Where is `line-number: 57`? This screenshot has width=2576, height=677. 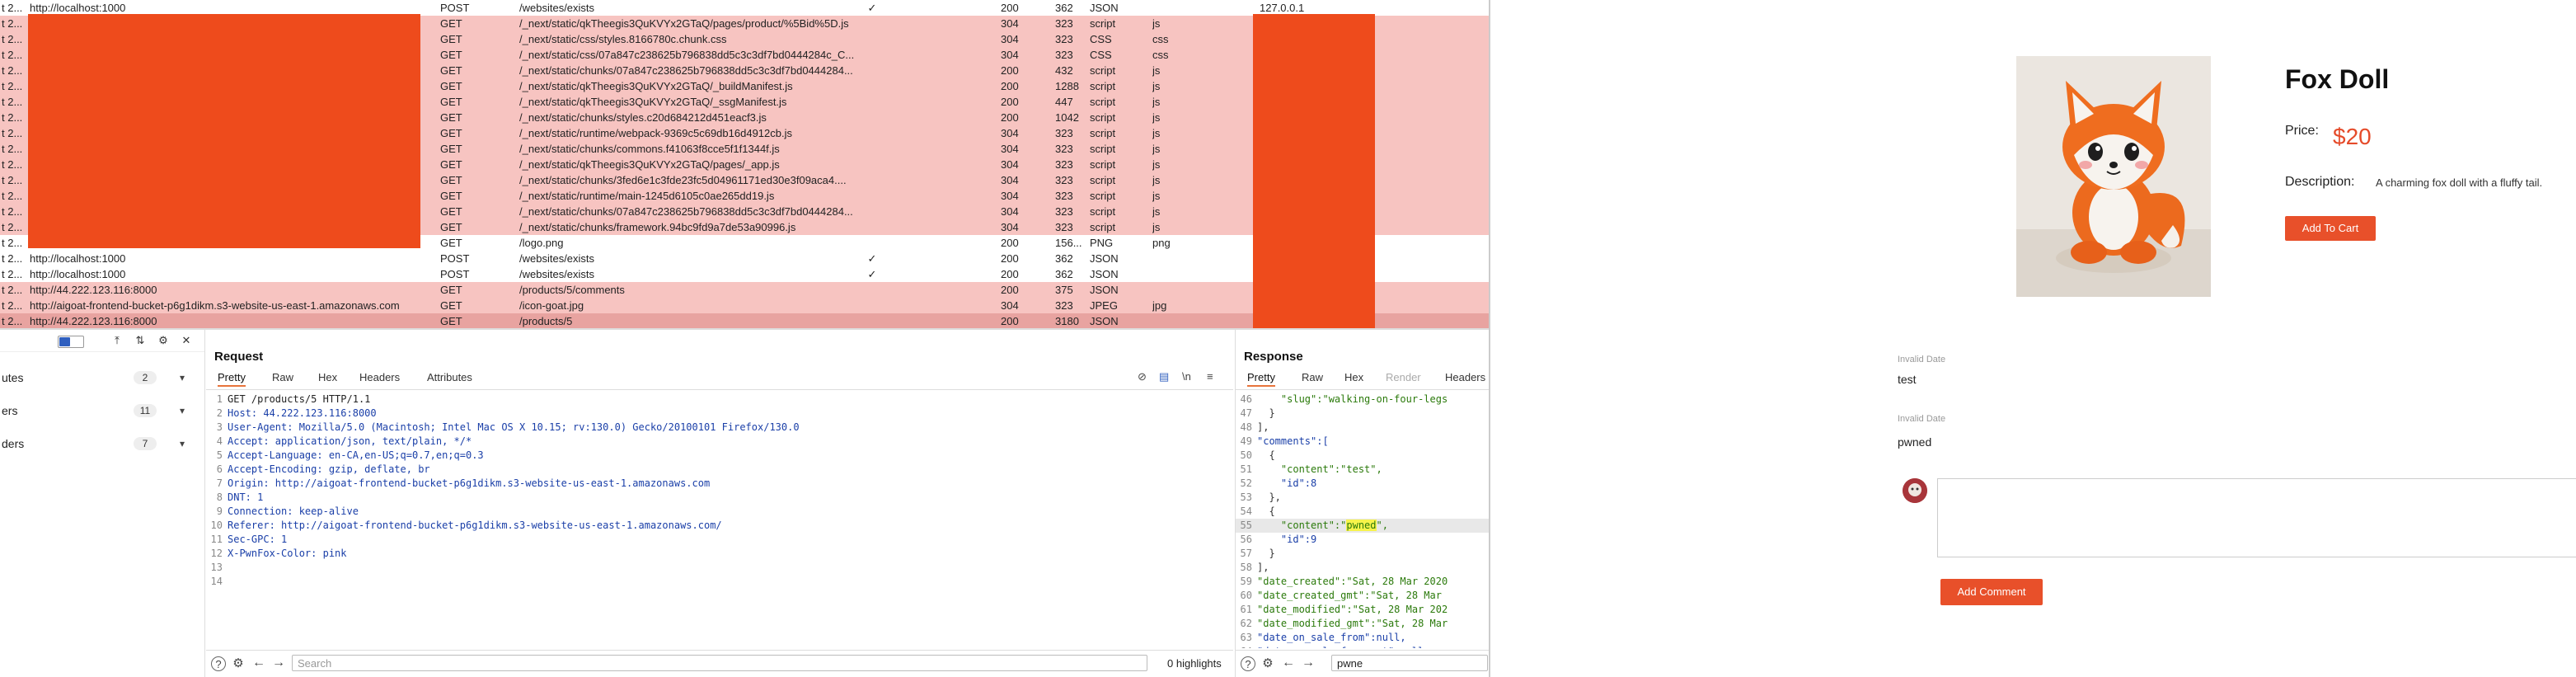
line-number: 57 is located at coordinates (1246, 553).